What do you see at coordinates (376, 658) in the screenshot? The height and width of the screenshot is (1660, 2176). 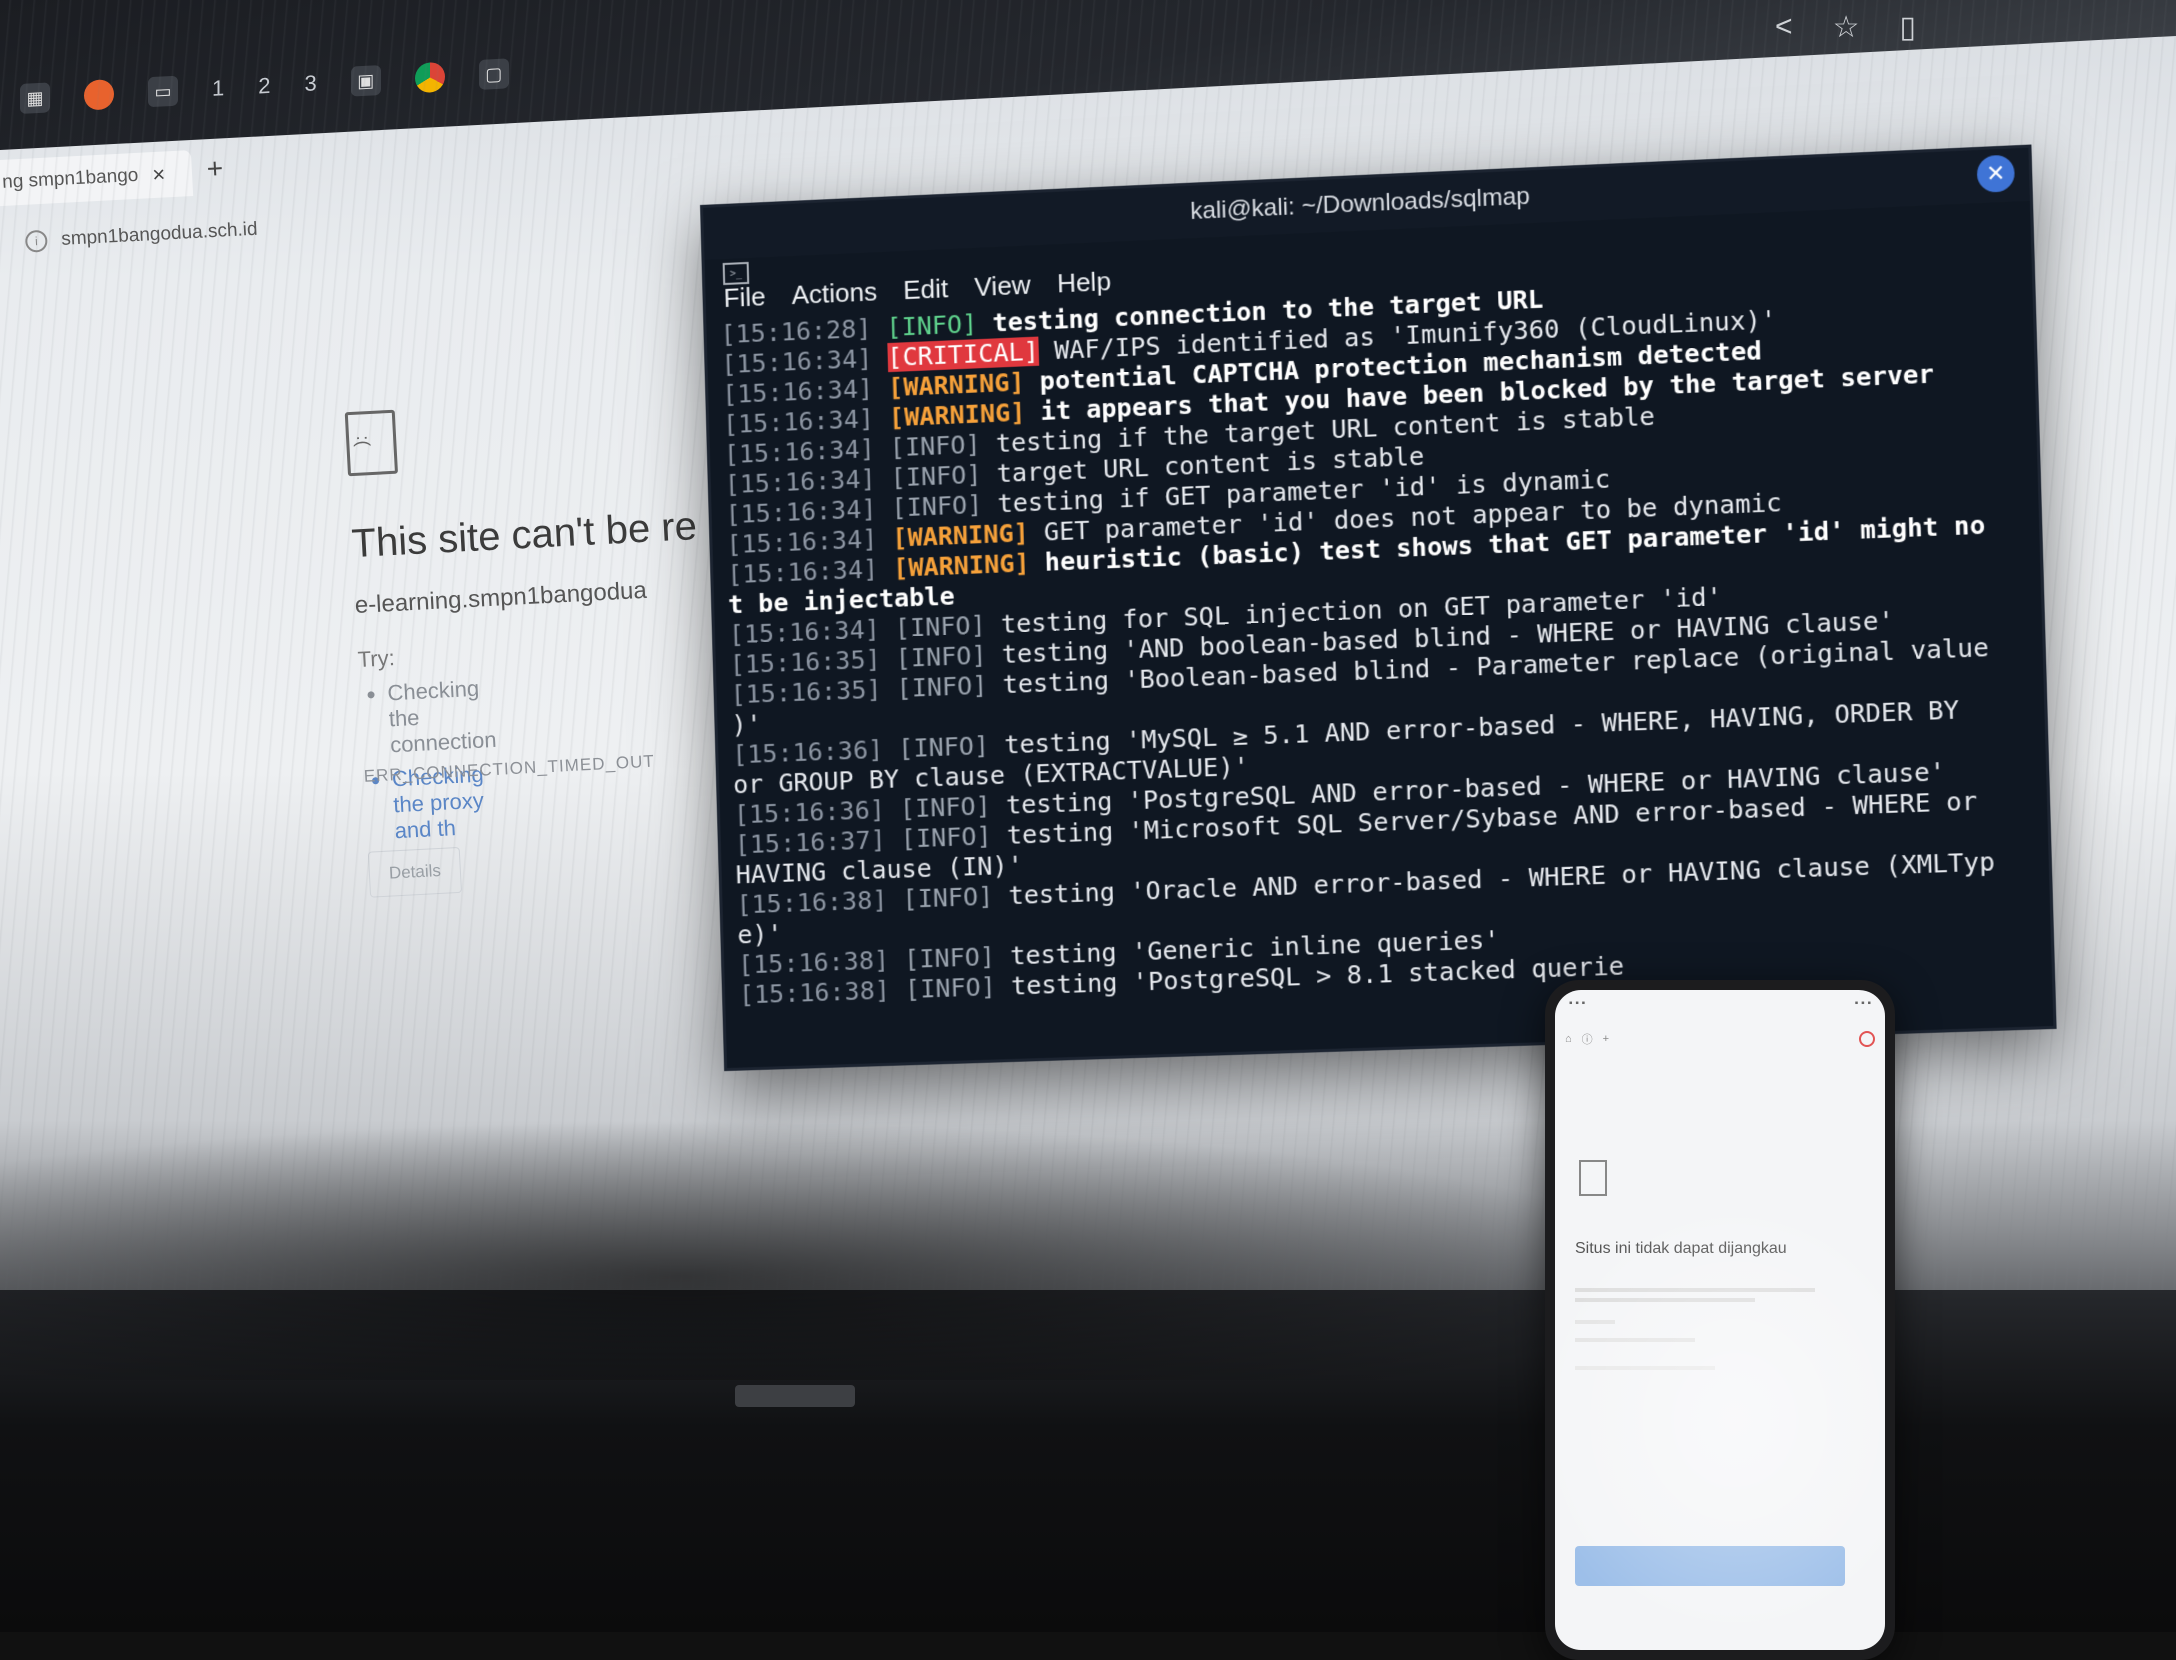 I see `error-try-label: Try:` at bounding box center [376, 658].